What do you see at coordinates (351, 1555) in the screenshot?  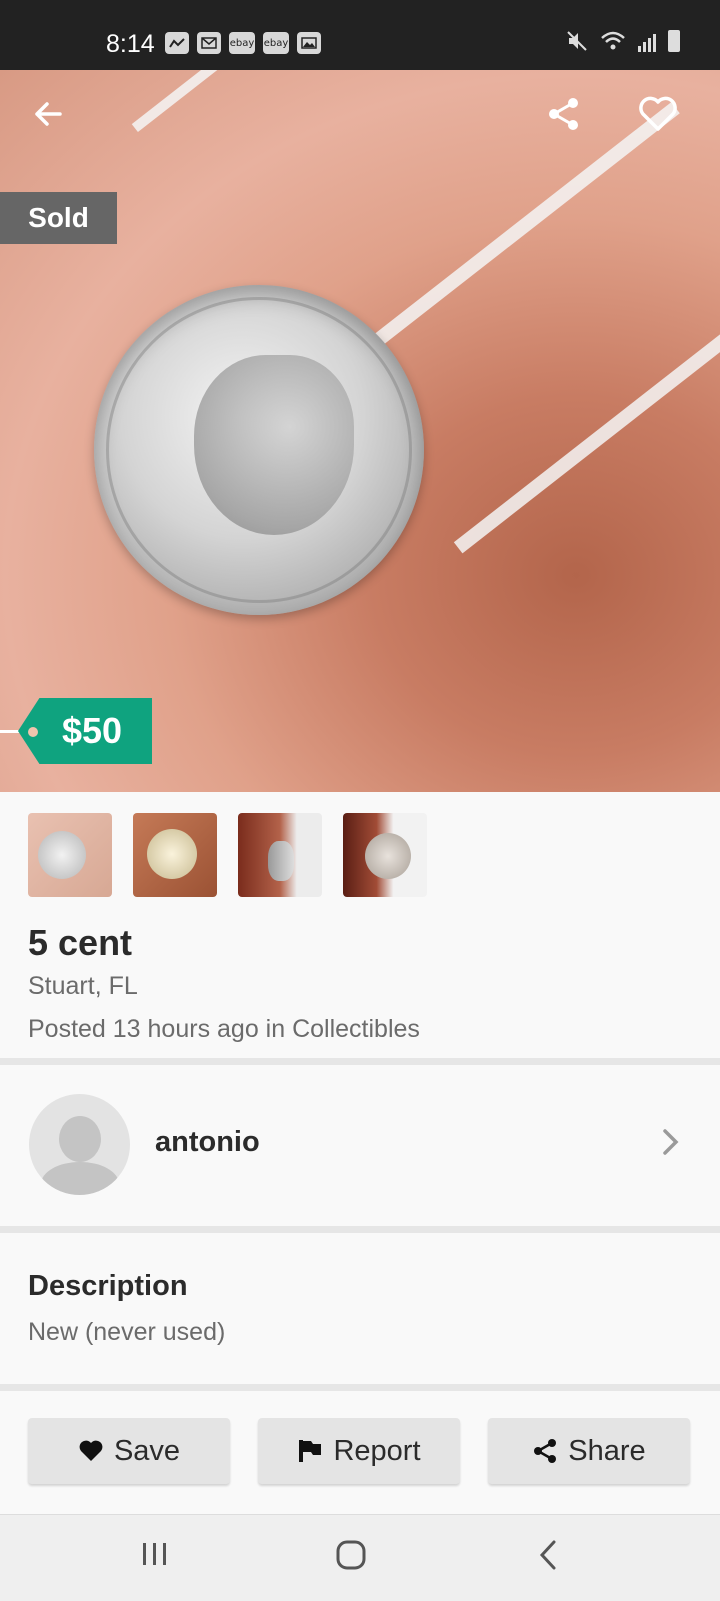 I see `home-icon` at bounding box center [351, 1555].